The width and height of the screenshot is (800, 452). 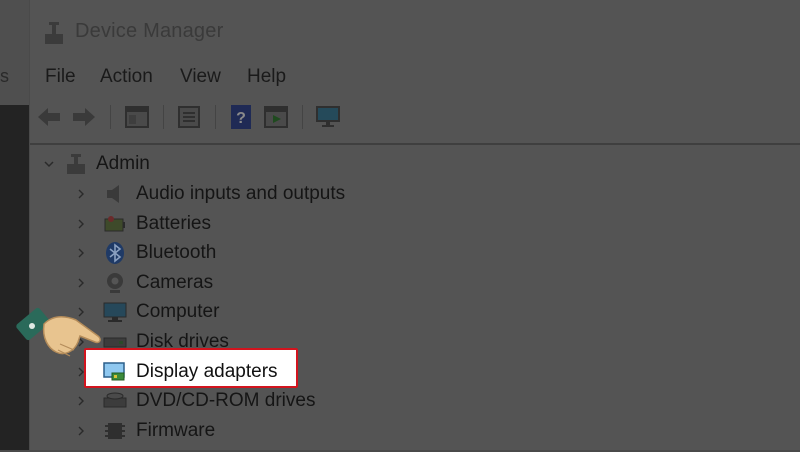 I want to click on computer-tower-icon, so click(x=76, y=164).